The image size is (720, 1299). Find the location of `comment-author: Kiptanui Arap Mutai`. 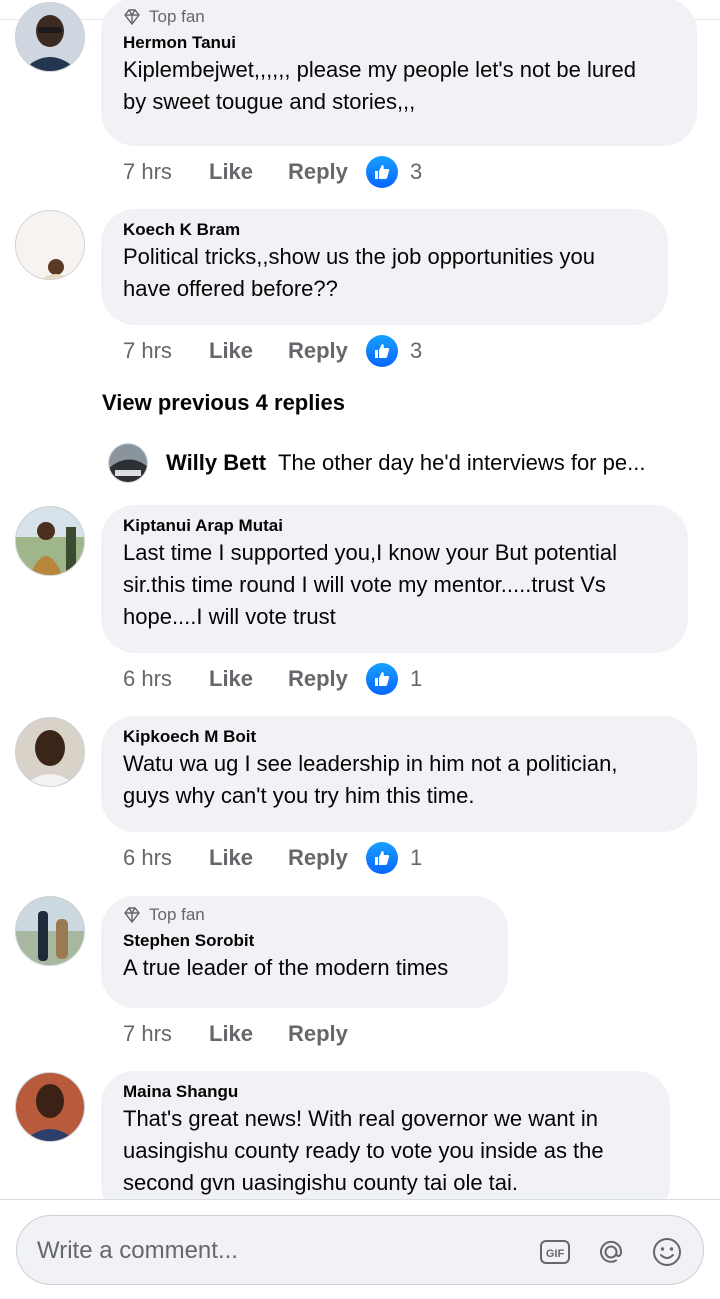

comment-author: Kiptanui Arap Mutai is located at coordinates (394, 526).